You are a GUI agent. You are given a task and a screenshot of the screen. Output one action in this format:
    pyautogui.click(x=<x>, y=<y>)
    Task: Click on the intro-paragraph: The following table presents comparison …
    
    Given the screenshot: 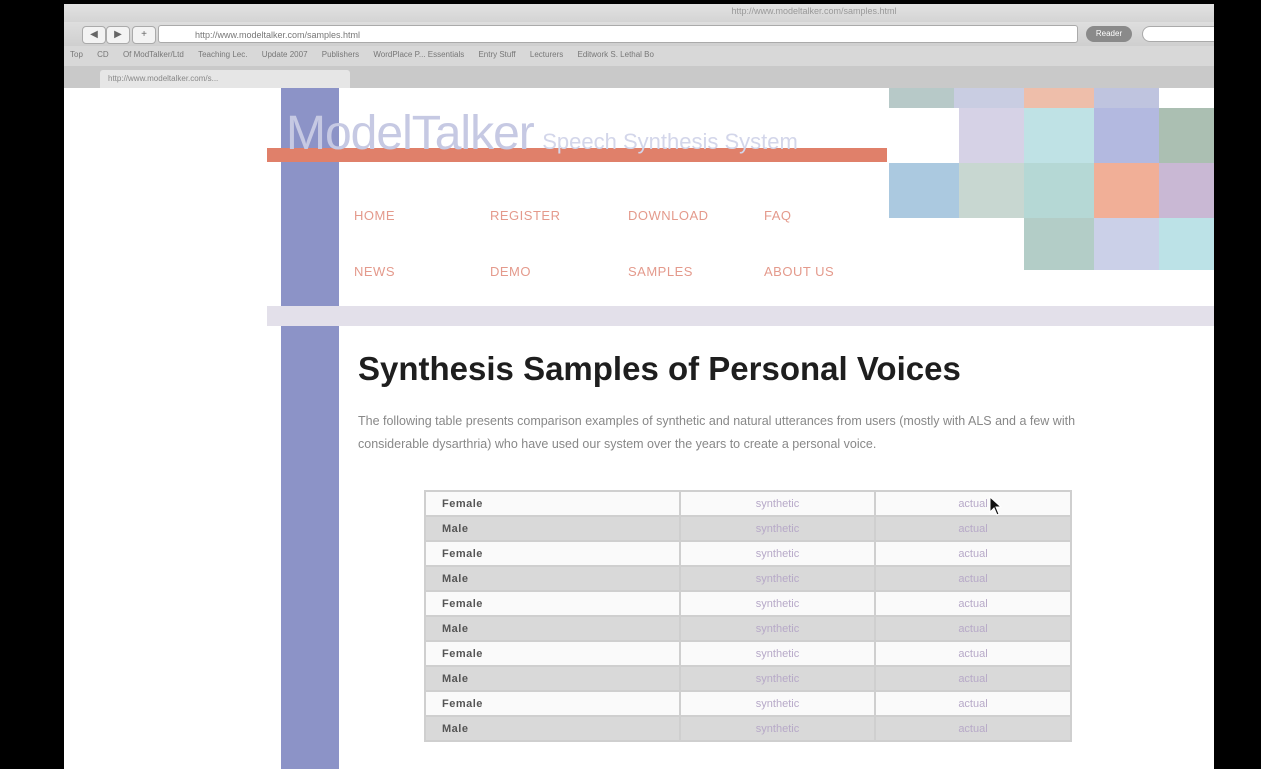 What is the action you would take?
    pyautogui.click(x=717, y=432)
    